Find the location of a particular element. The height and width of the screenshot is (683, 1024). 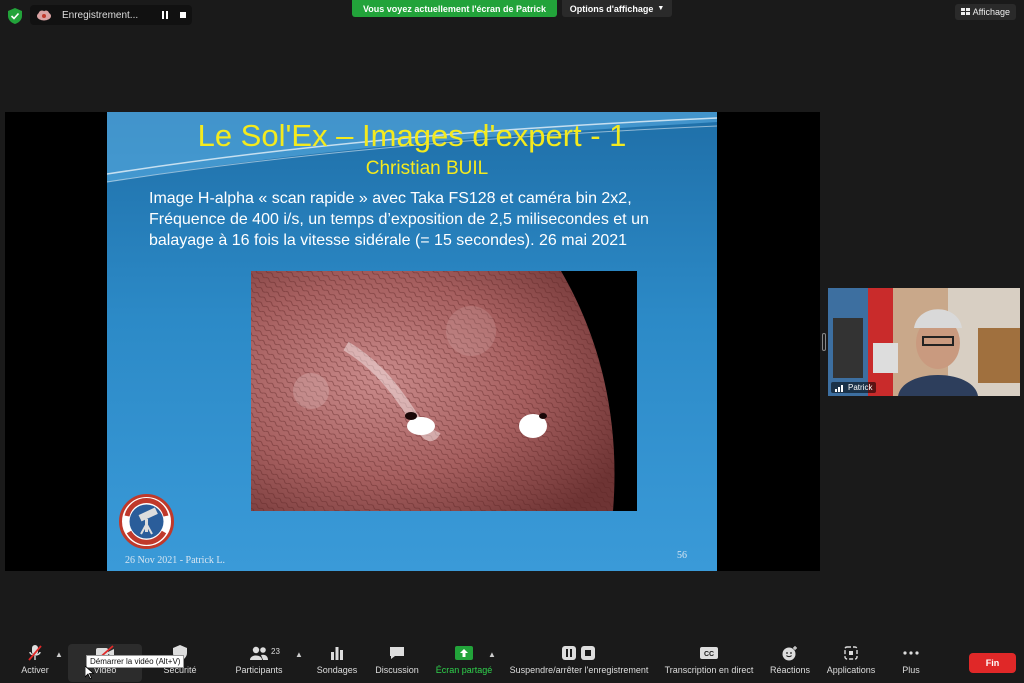

stop-recording-button is located at coordinates (183, 15).